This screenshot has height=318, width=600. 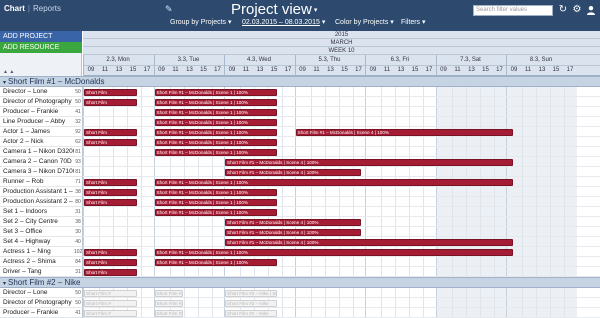 I want to click on date-range-control: 02.03.2015 – 08.03.2015 ▾, so click(x=283, y=22).